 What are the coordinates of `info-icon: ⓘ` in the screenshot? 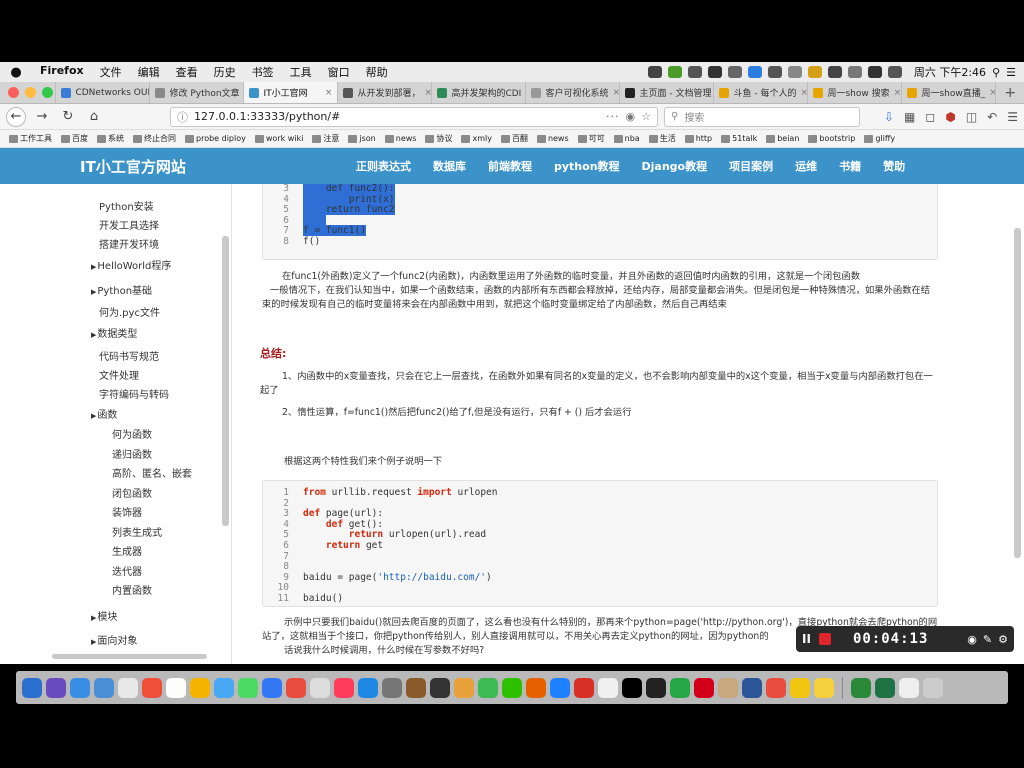 It's located at (182, 117).